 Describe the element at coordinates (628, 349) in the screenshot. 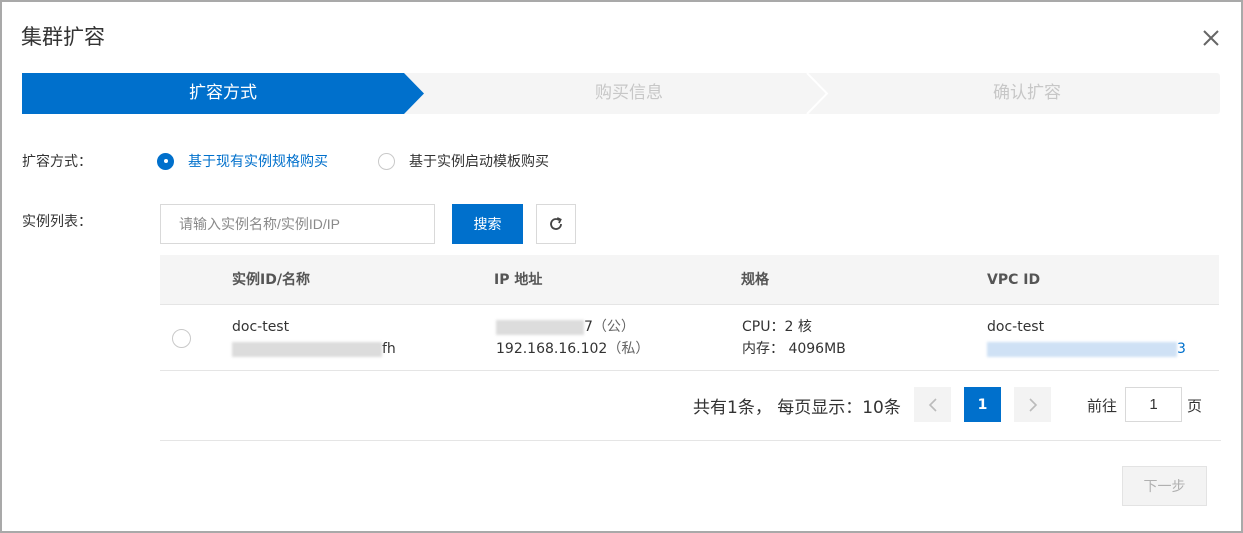

I see `private-ip-tag: （私）` at that location.